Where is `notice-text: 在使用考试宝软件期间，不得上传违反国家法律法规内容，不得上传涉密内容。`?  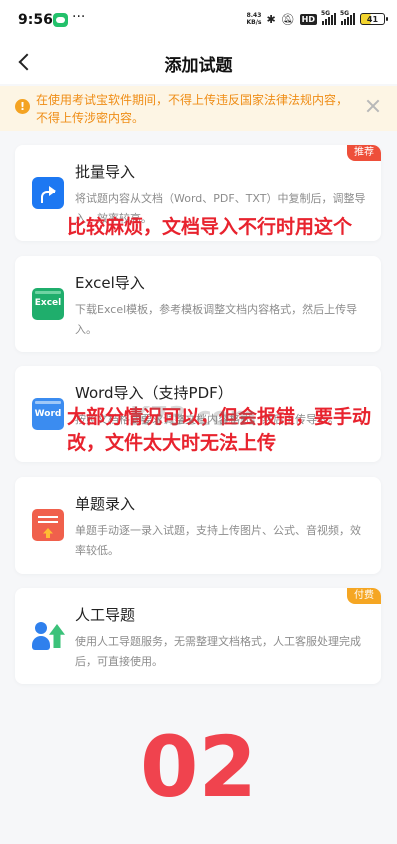 notice-text: 在使用考试宝软件期间，不得上传违反国家法律法规内容，不得上传涉密内容。 is located at coordinates (192, 109).